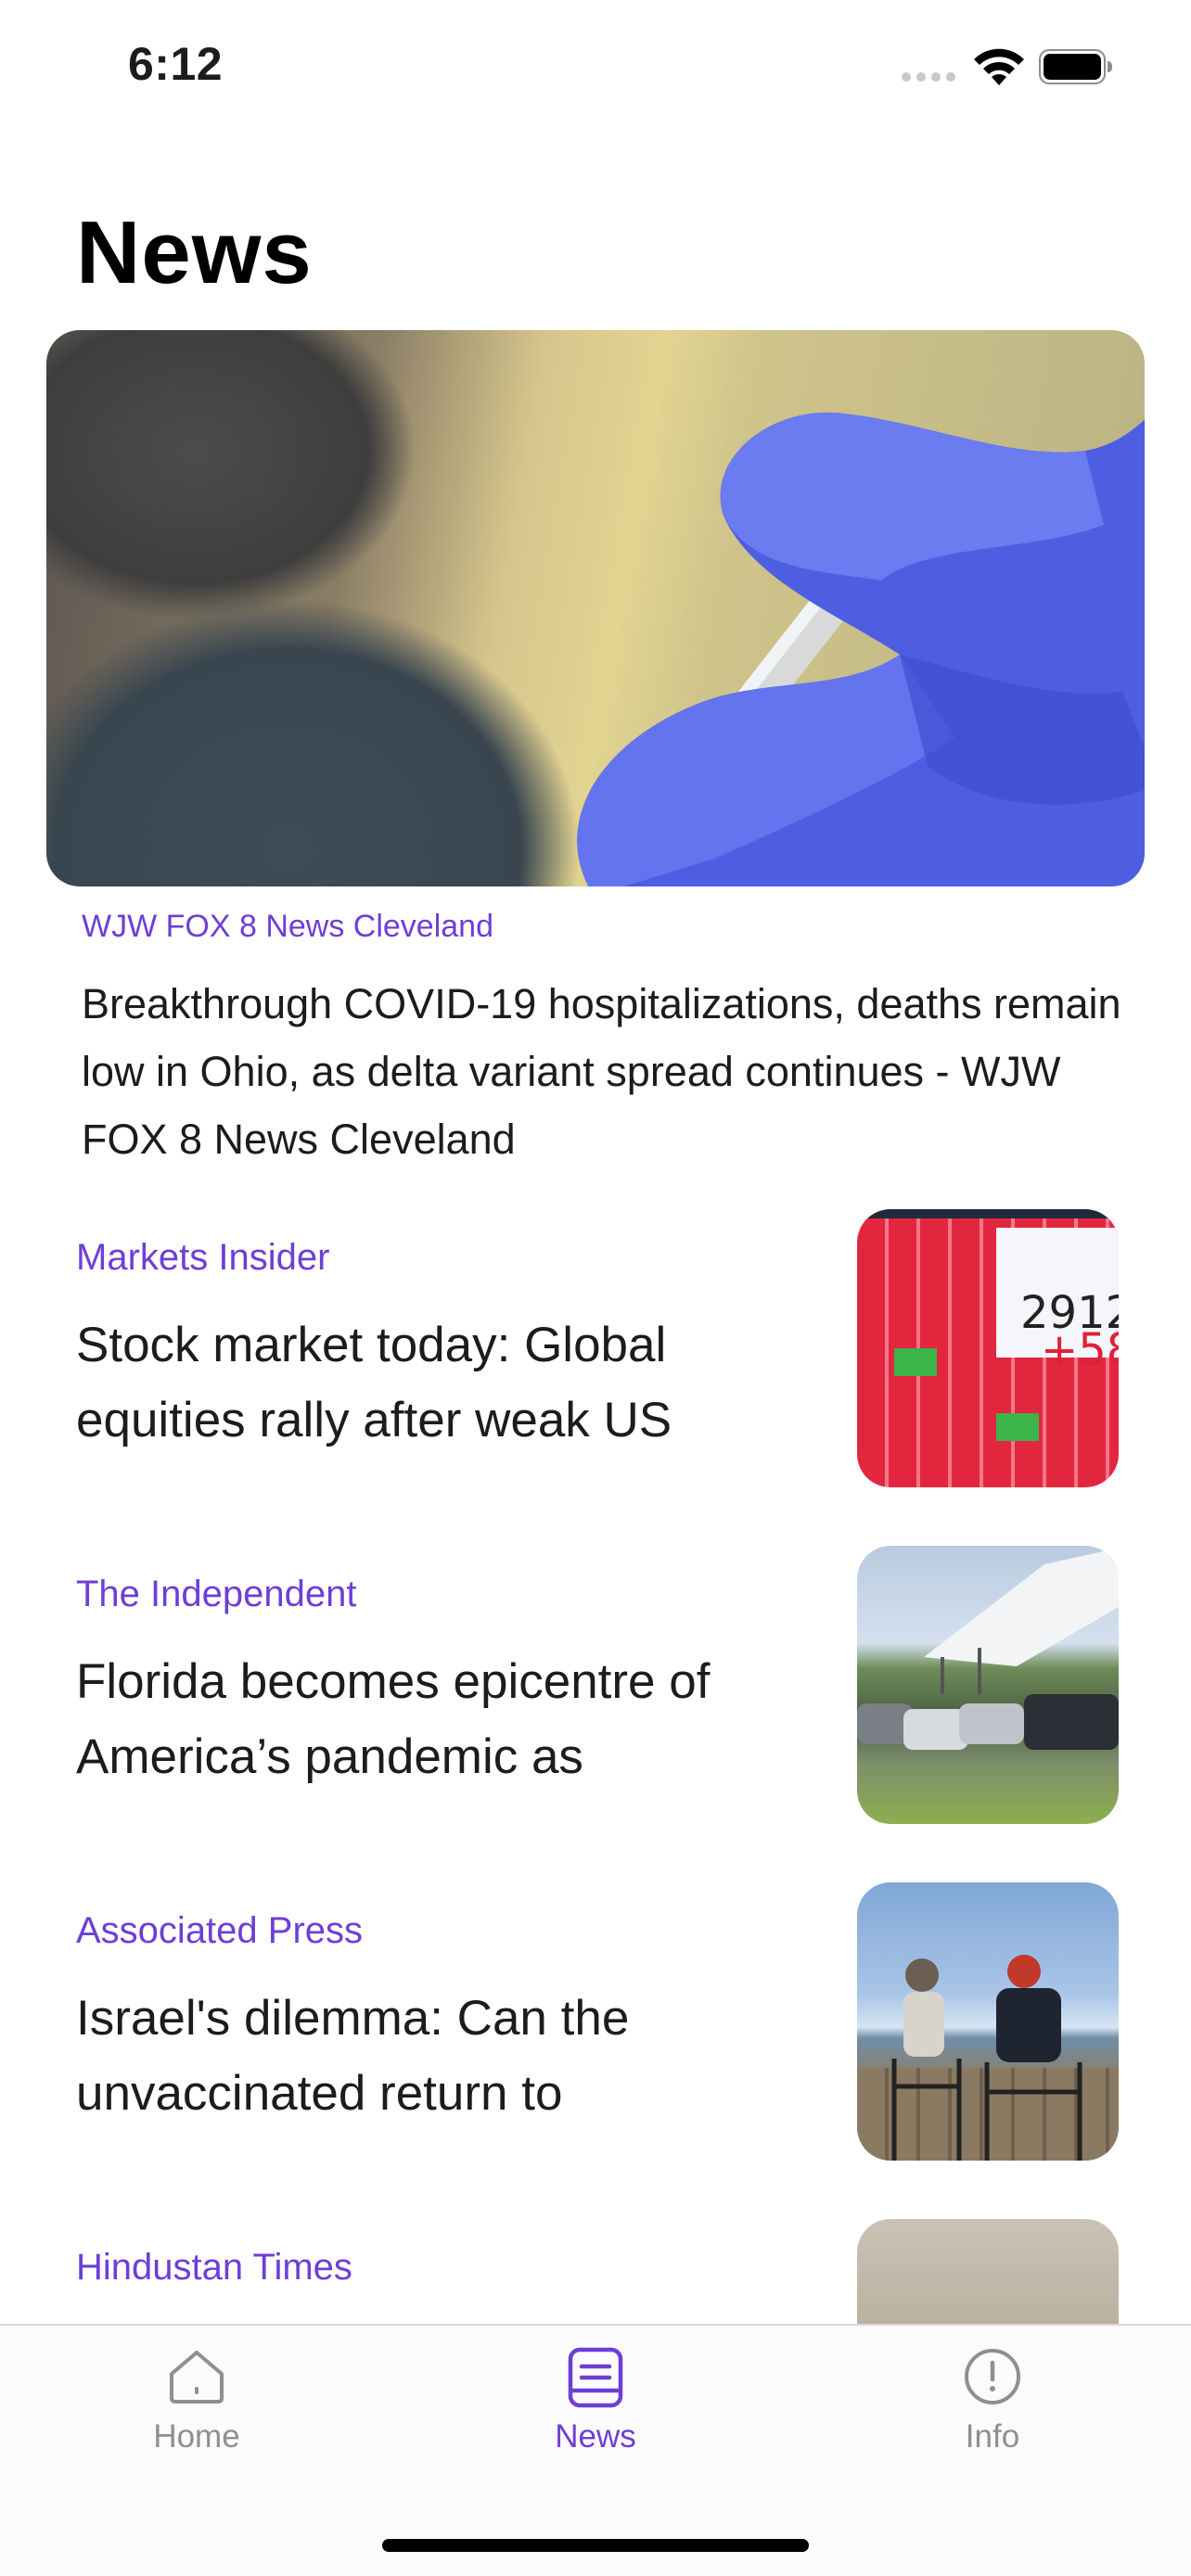  Describe the element at coordinates (595, 2545) in the screenshot. I see `home-indicator` at that location.